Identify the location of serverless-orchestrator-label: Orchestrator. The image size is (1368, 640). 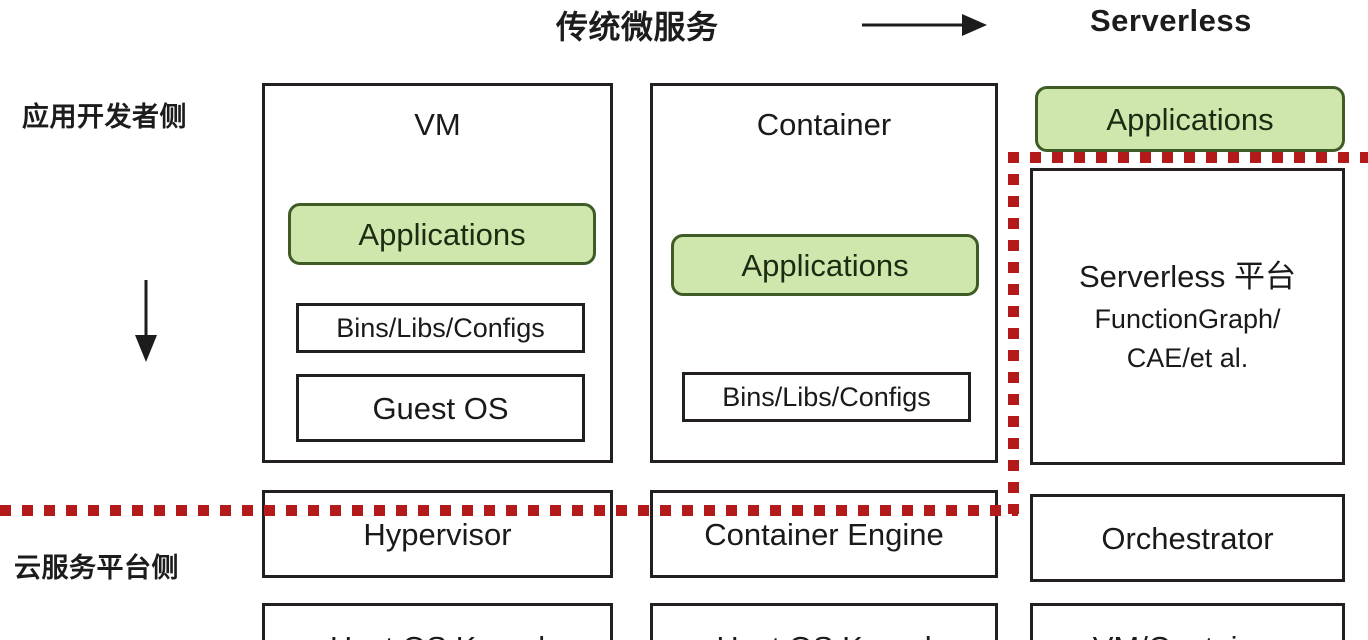
(1187, 538).